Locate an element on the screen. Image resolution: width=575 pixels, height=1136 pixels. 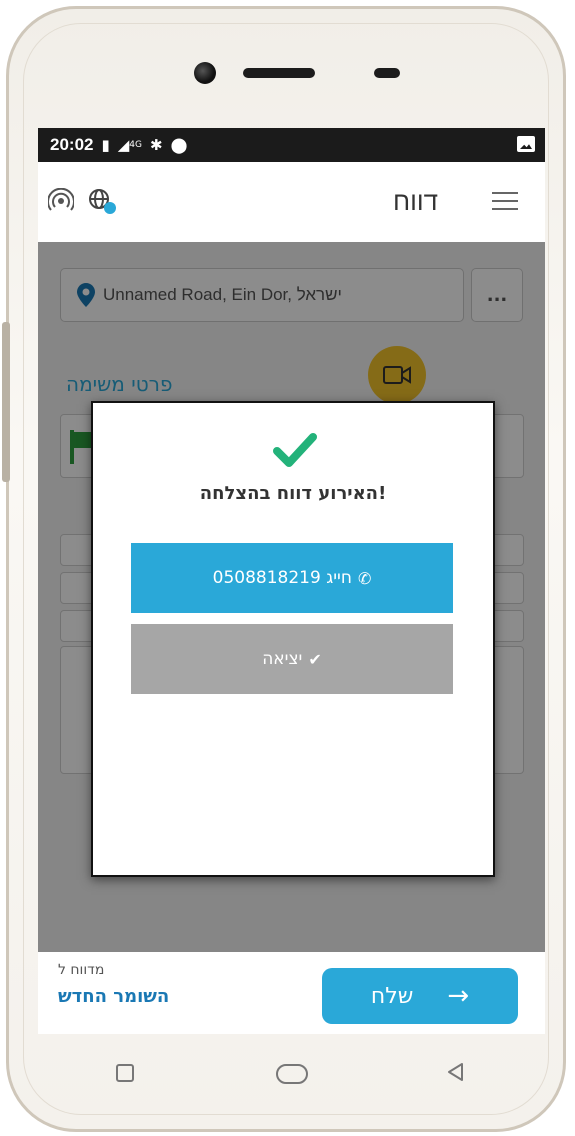
hamburger-menu-icon is located at coordinates (505, 201).